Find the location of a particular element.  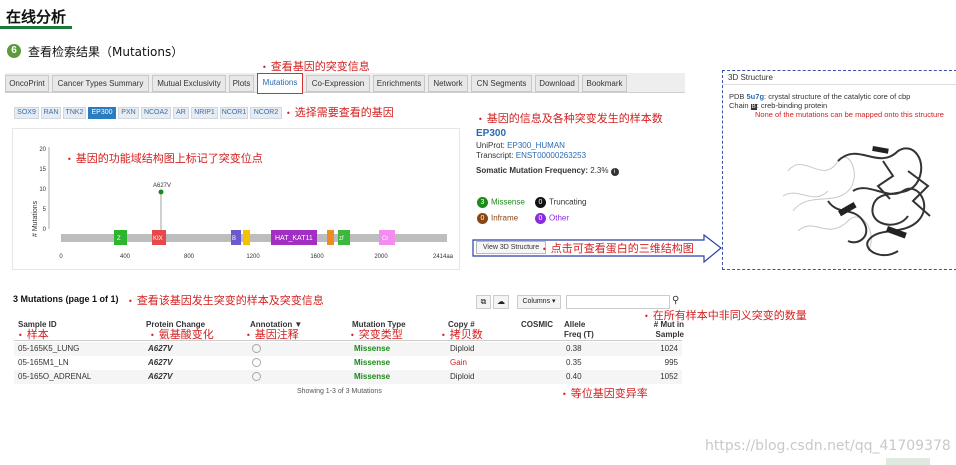

transcript-line: Transcript: ENST00000263253 is located at coordinates (531, 155).